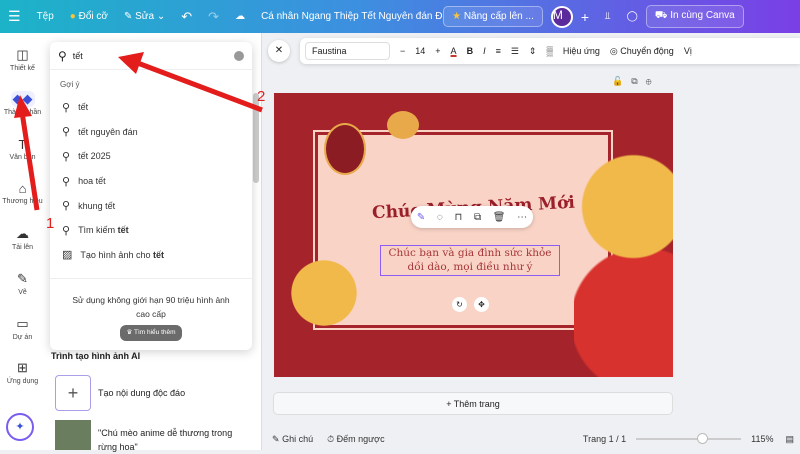 The height and width of the screenshot is (454, 800). I want to click on suggestion-item: ⚲ tết 2025, so click(151, 156).